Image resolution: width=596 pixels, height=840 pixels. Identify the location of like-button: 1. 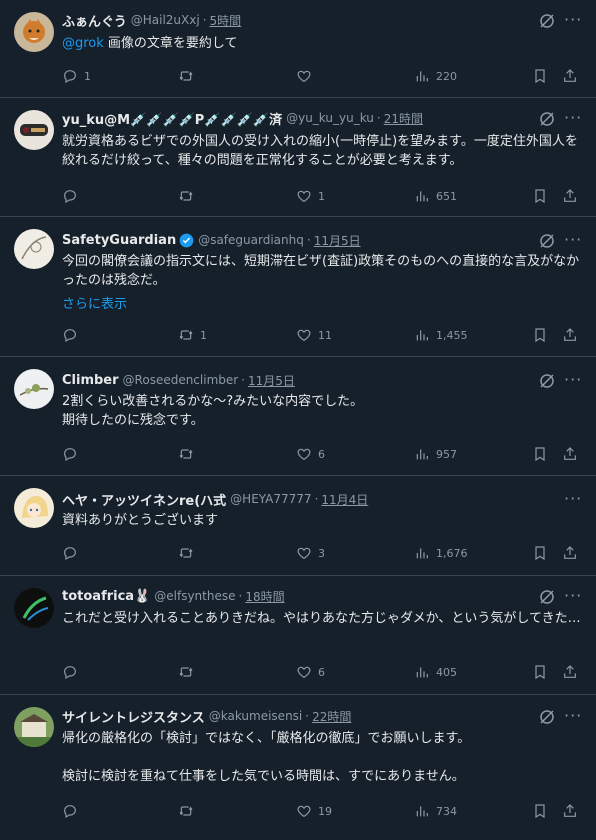
(310, 196).